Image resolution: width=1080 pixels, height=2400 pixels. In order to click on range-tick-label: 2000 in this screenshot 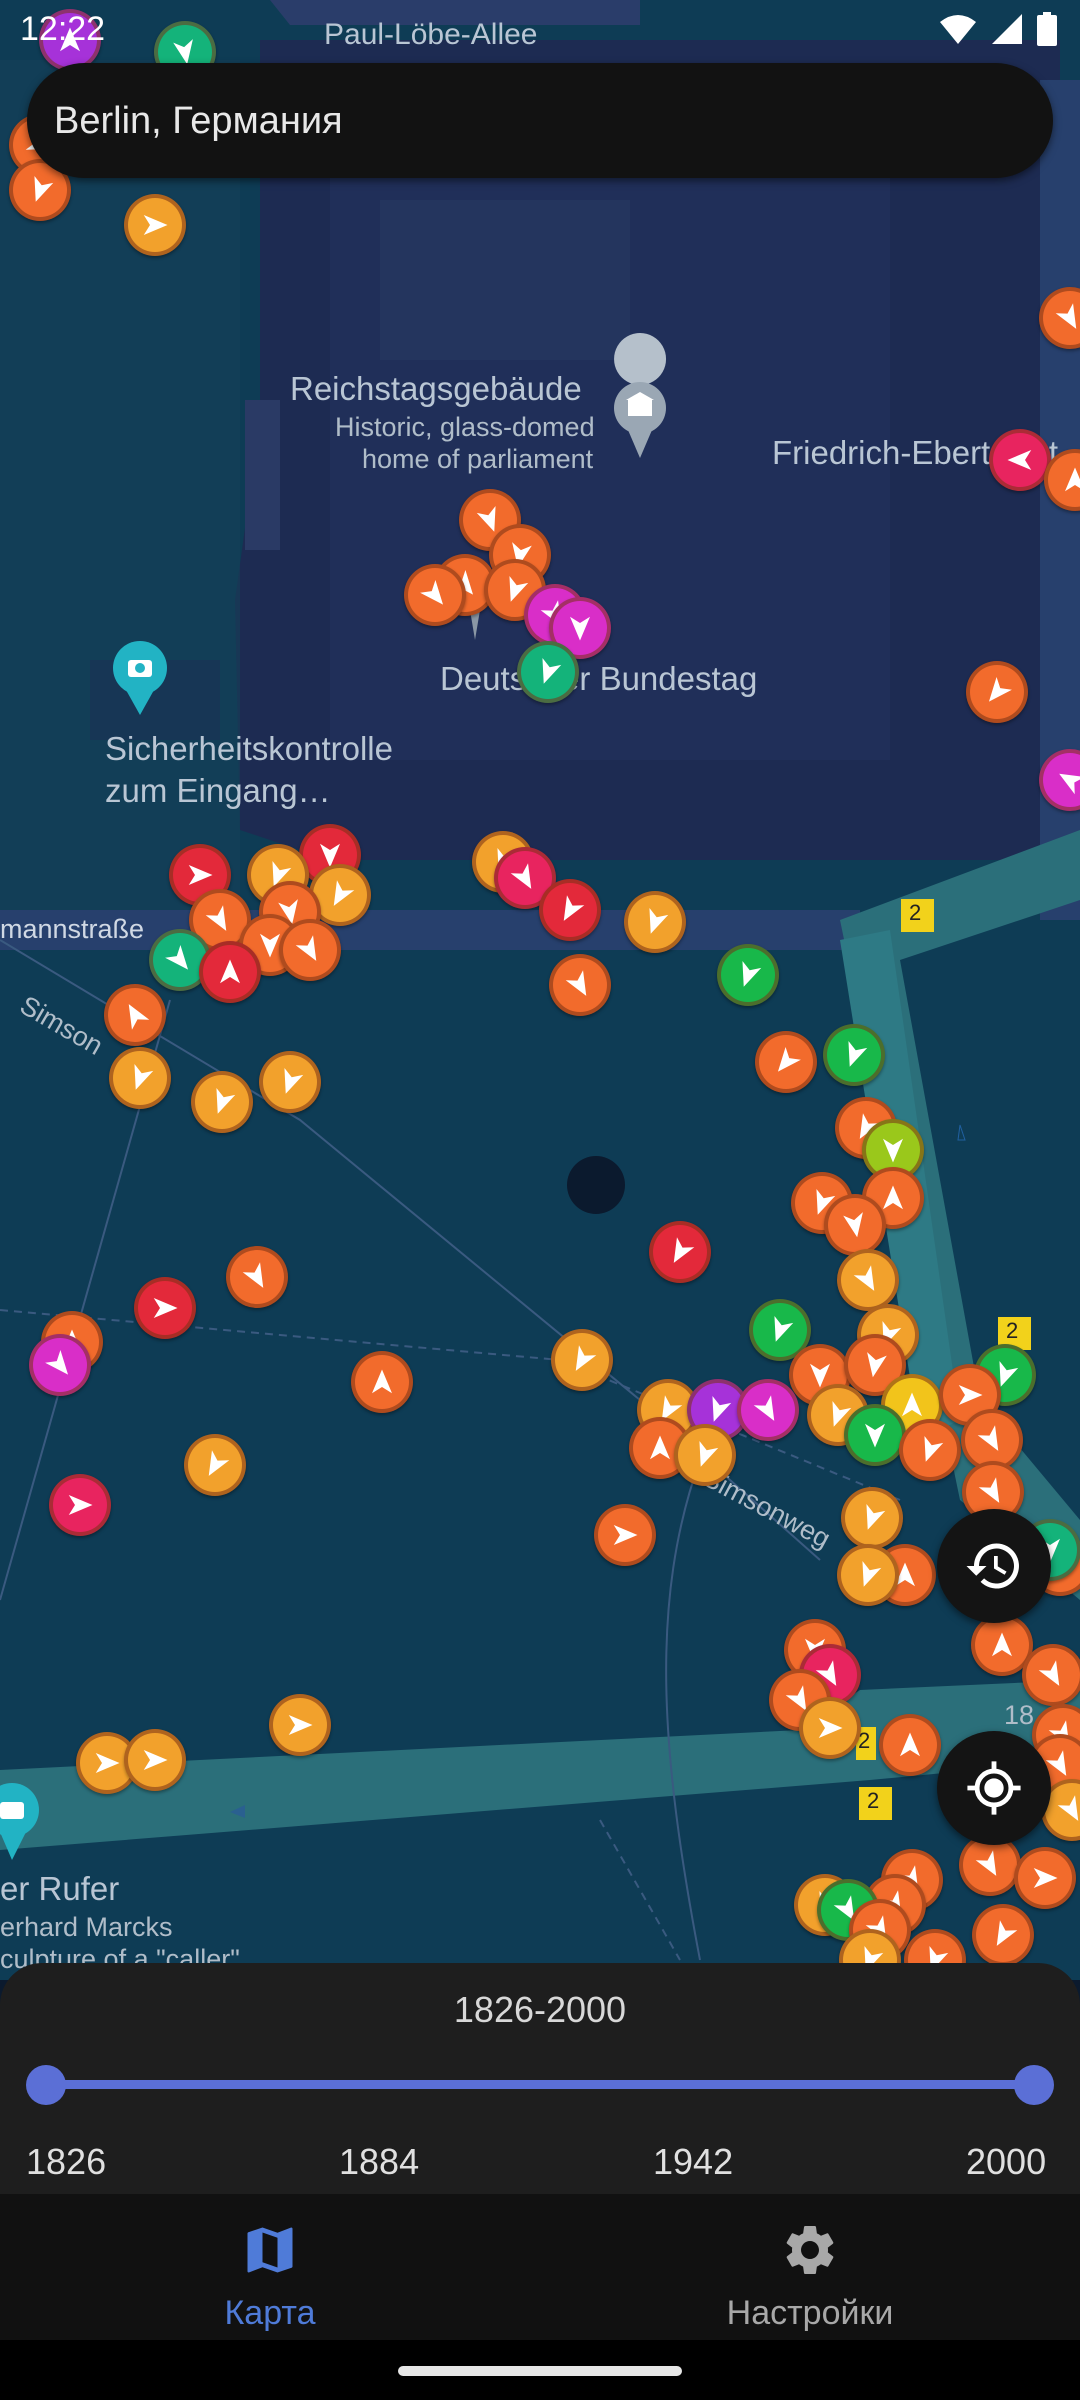, I will do `click(1006, 2161)`.